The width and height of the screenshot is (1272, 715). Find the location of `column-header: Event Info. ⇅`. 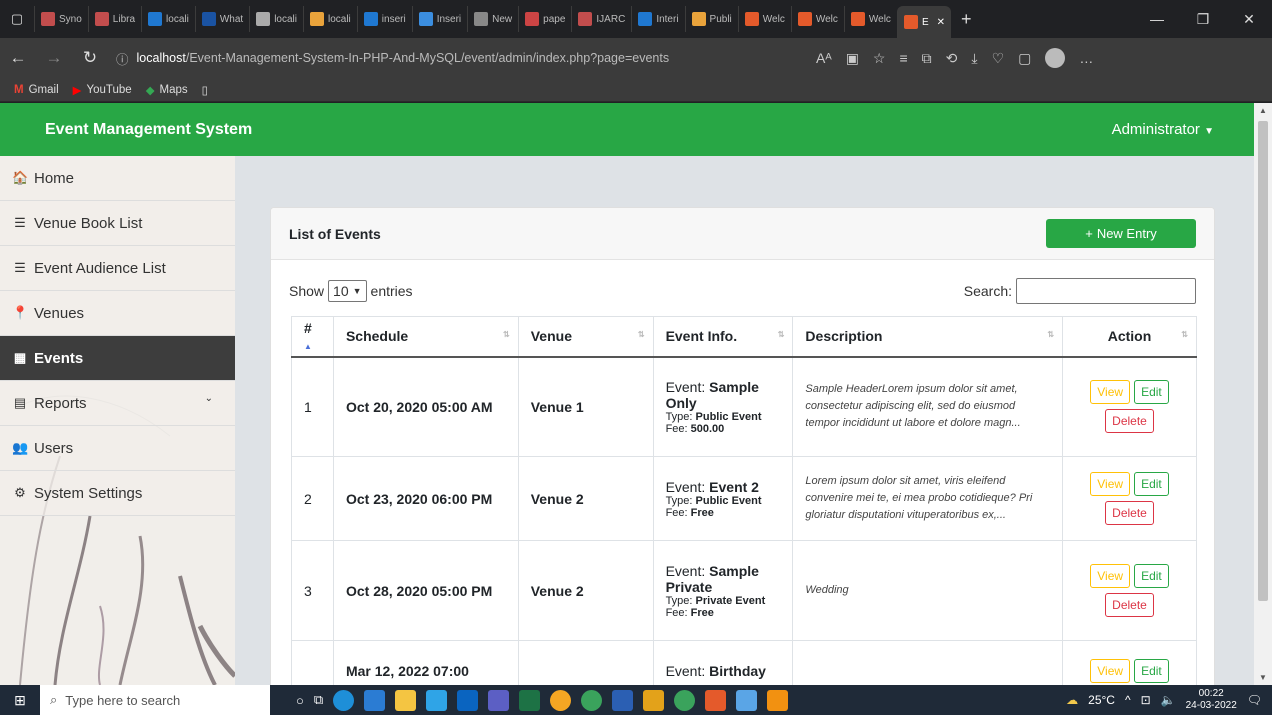

column-header: Event Info. ⇅ is located at coordinates (723, 337).